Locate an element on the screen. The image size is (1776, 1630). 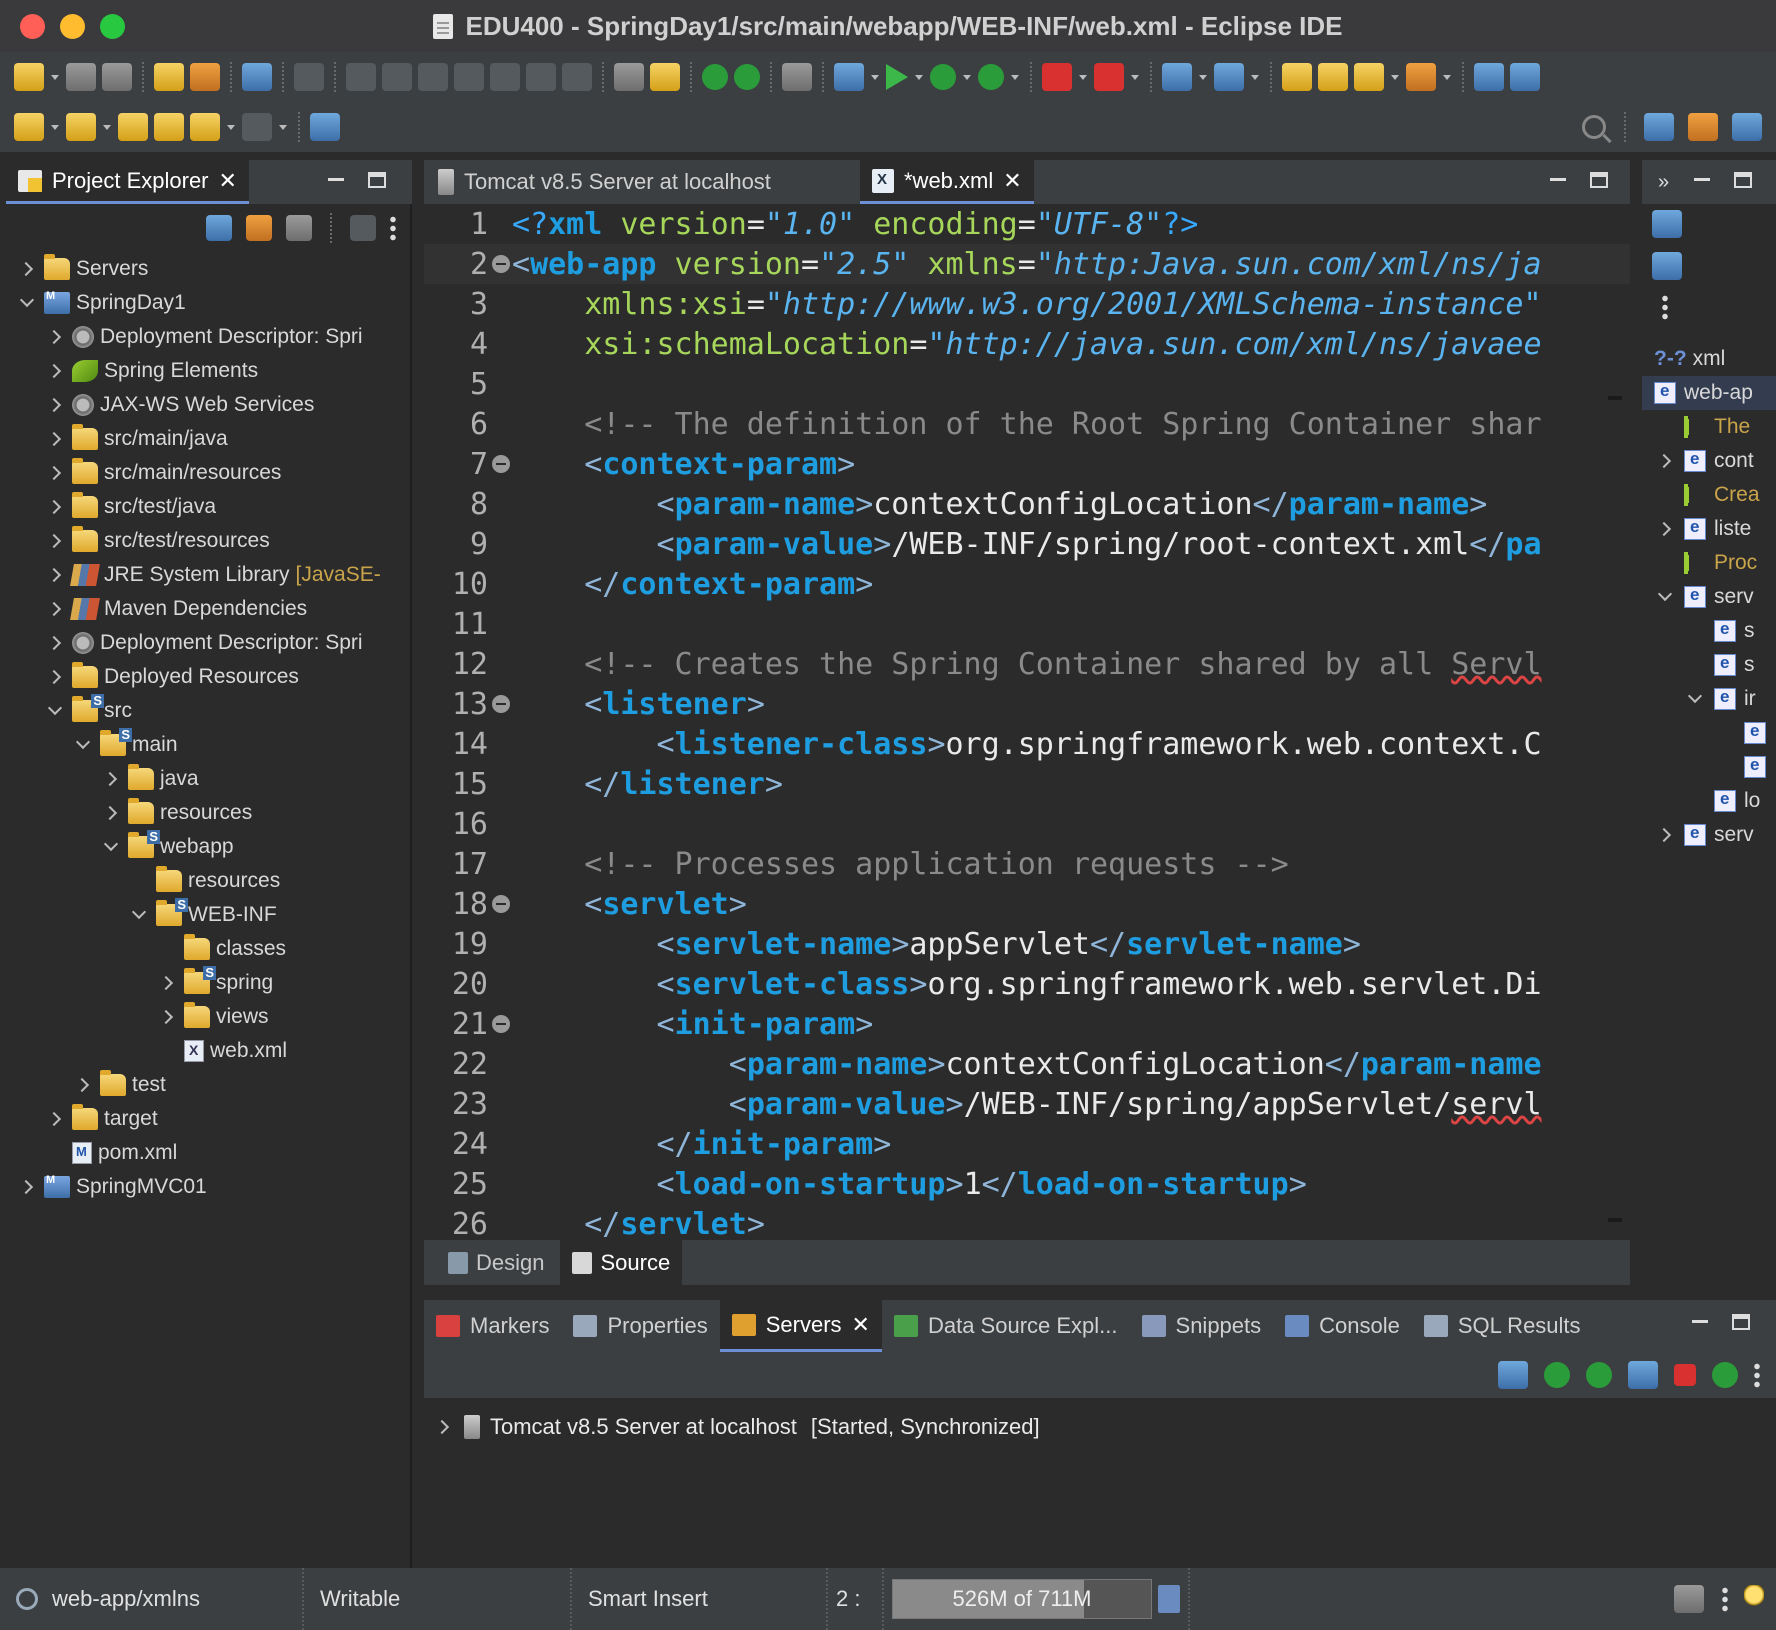
previous-annotation-icon is located at coordinates (81, 127).